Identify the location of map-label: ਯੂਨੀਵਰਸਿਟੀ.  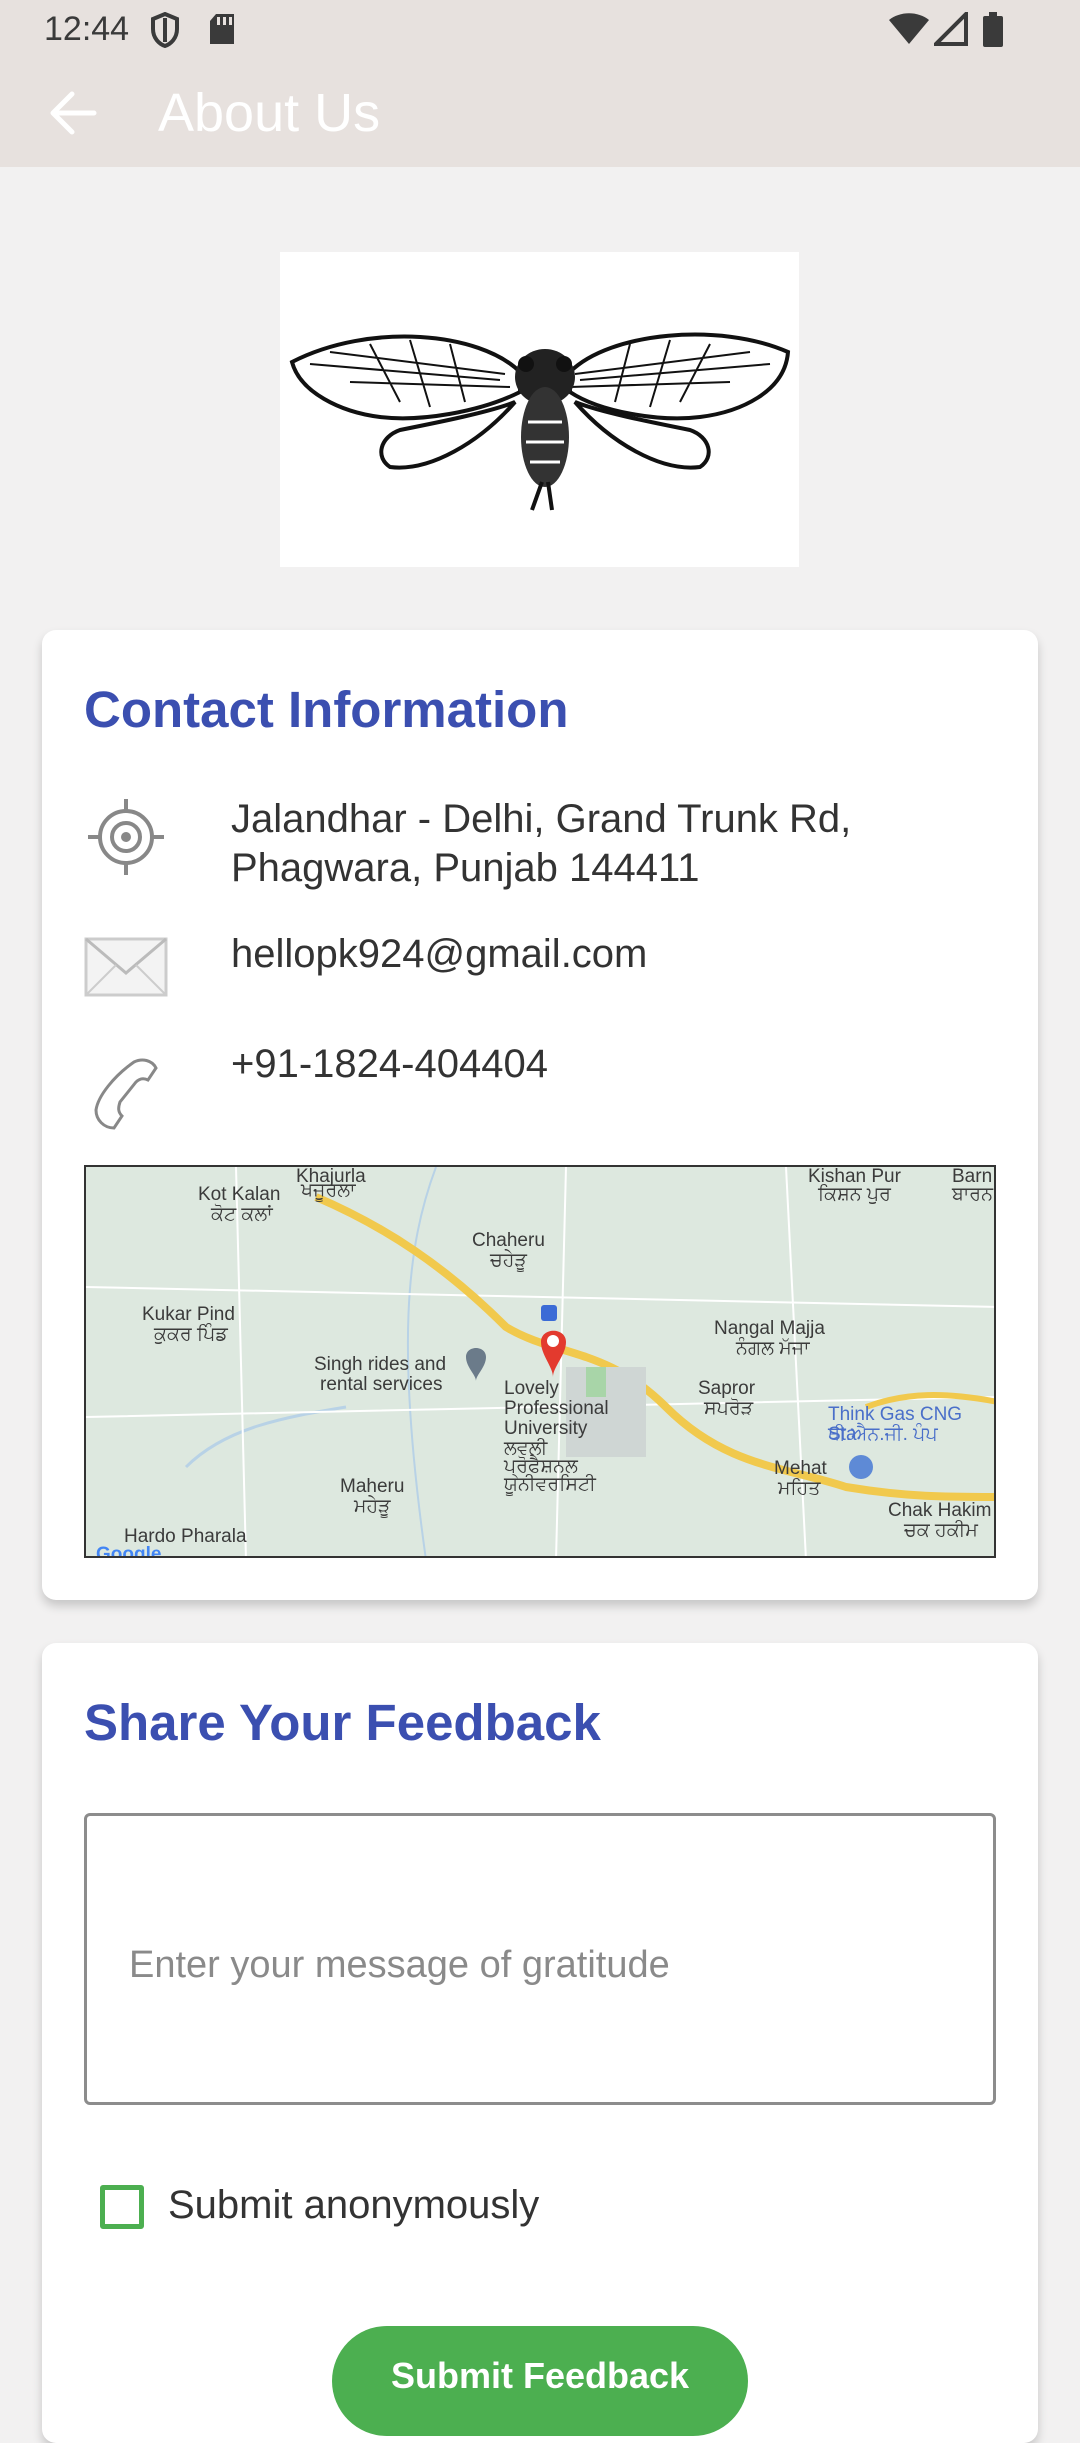
(550, 1484).